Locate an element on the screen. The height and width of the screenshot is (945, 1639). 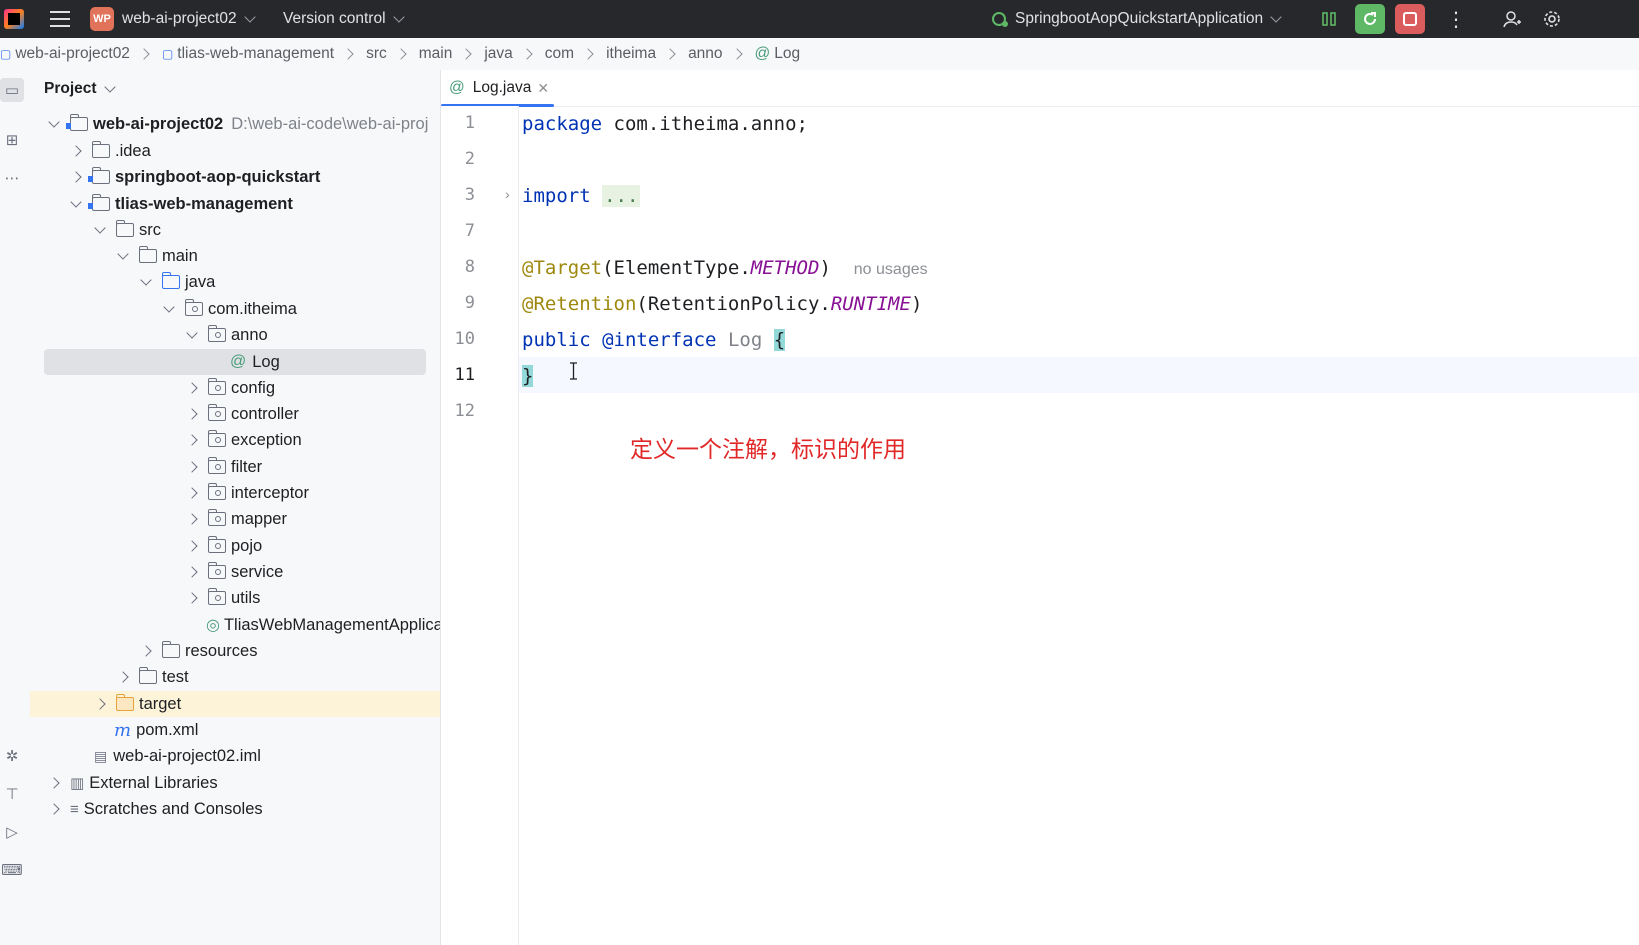
tree-item-config: config is located at coordinates (235, 388).